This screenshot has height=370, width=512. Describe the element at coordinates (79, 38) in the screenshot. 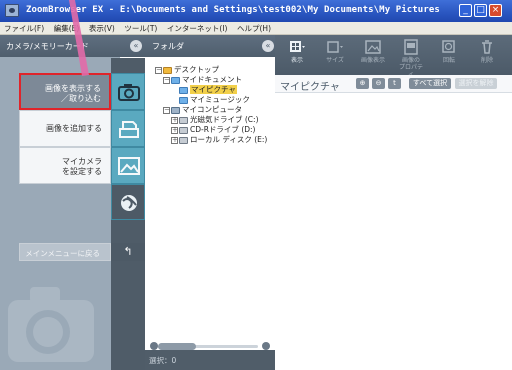

I see `callout-arrow-icon` at that location.